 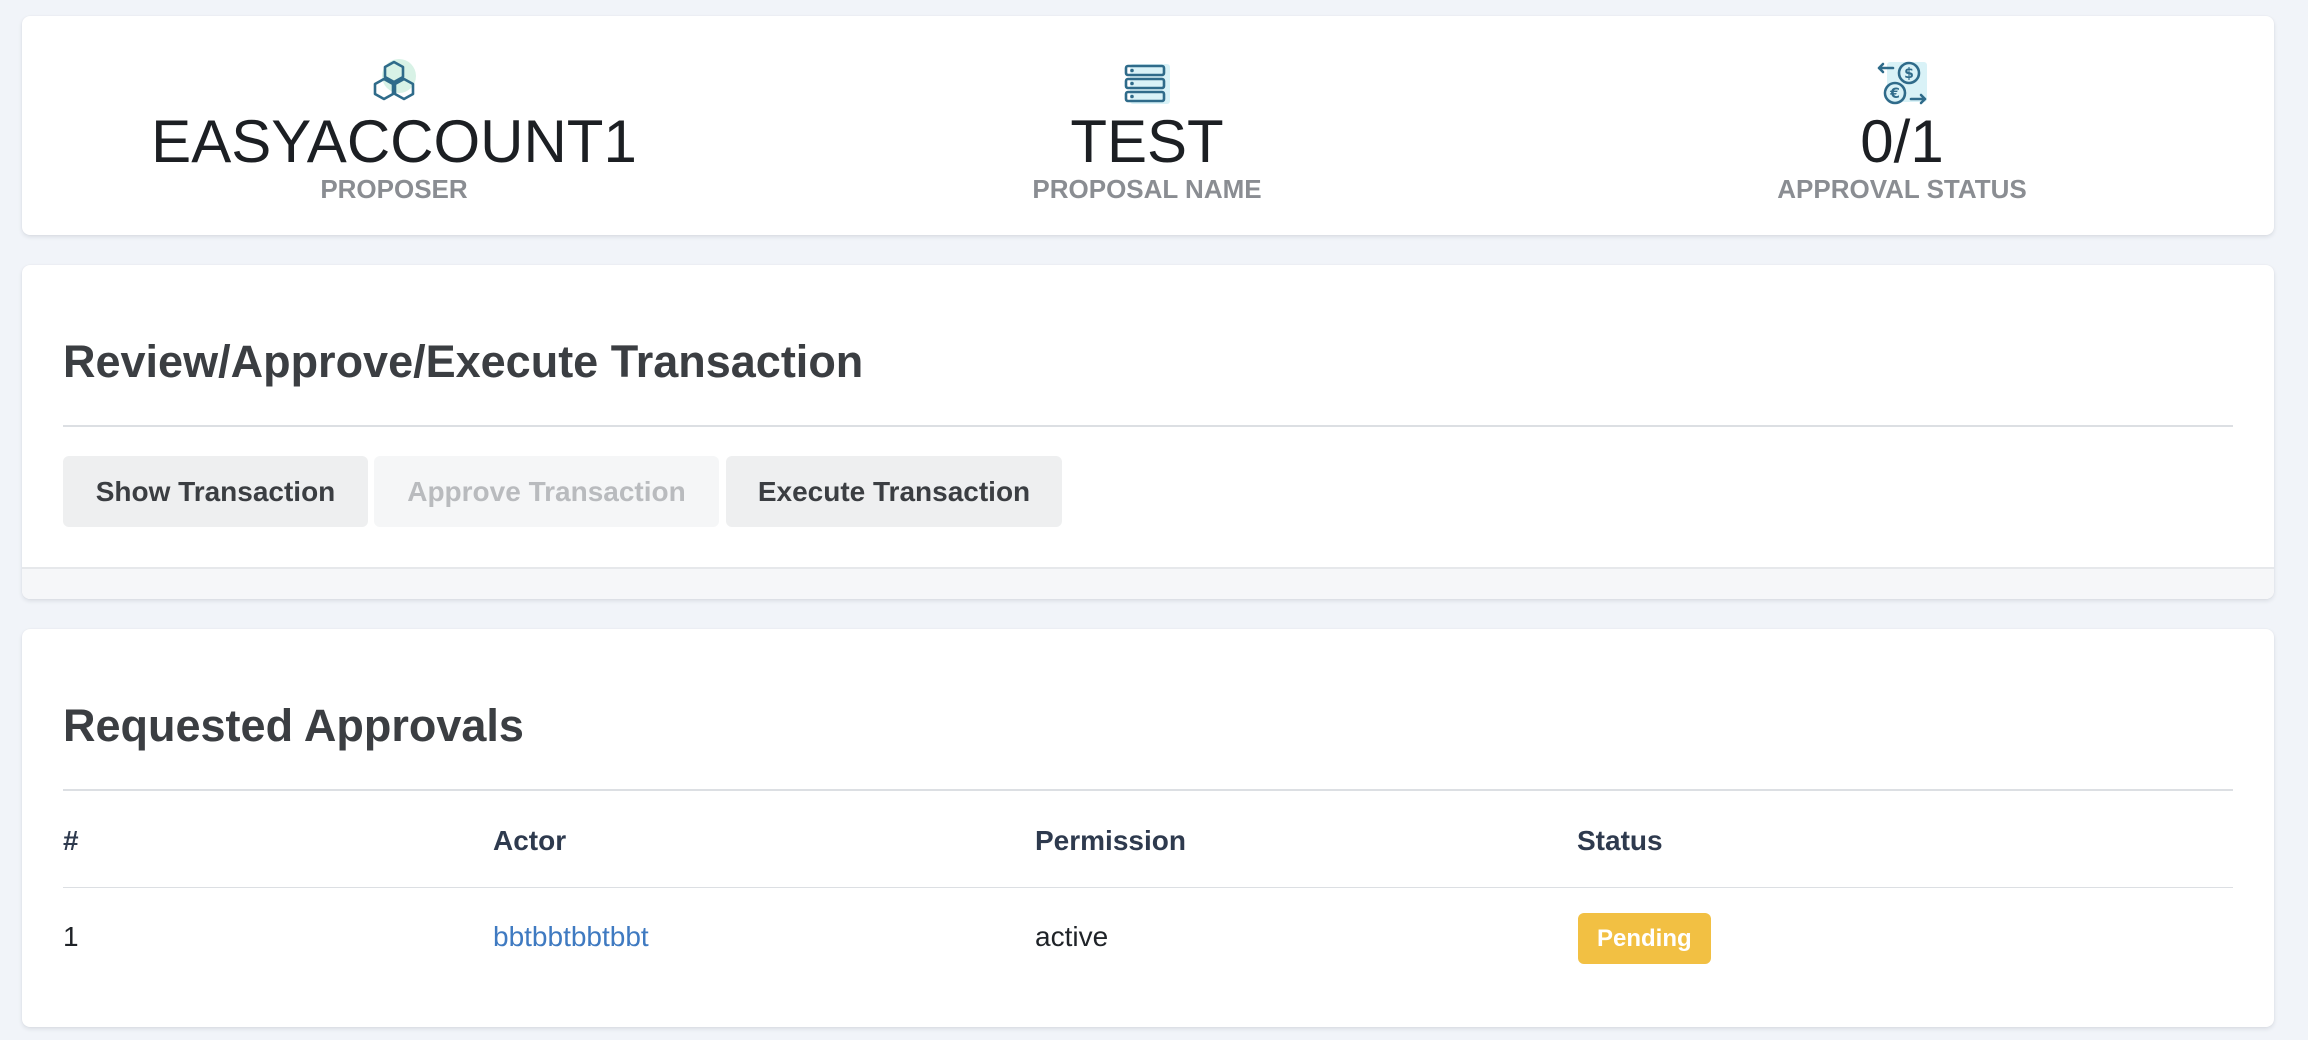 I want to click on permission-value: active, so click(x=1072, y=936).